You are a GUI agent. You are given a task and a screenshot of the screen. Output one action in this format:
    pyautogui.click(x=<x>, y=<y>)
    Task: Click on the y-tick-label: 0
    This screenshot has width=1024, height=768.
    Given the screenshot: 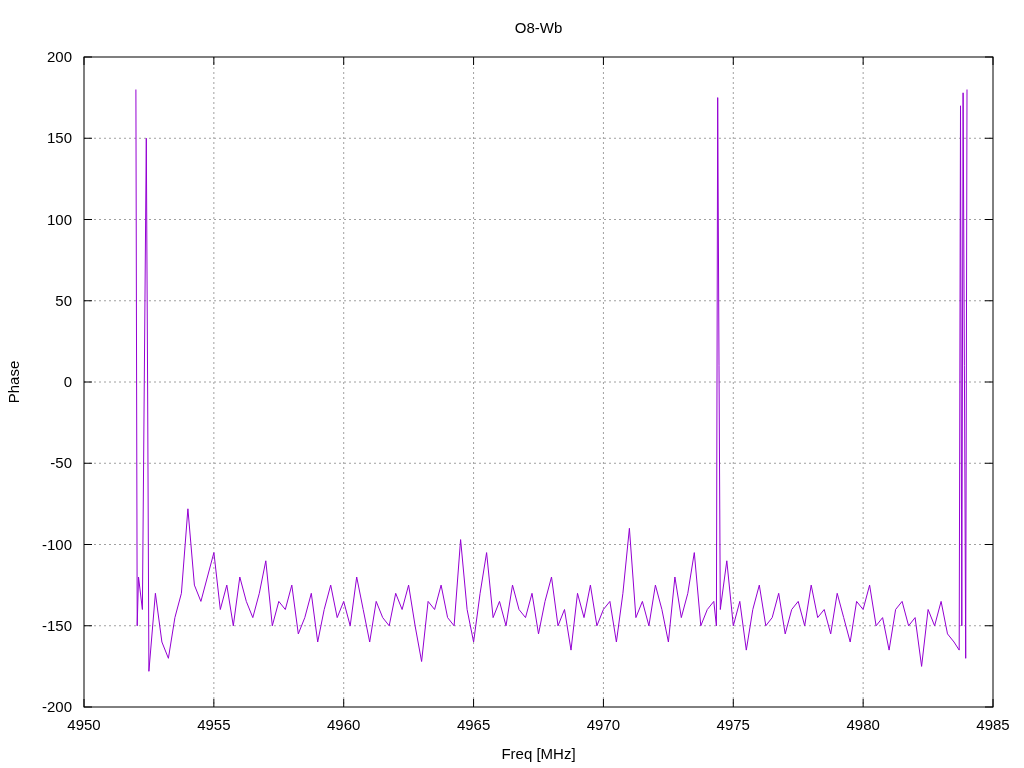 What is the action you would take?
    pyautogui.click(x=67, y=381)
    